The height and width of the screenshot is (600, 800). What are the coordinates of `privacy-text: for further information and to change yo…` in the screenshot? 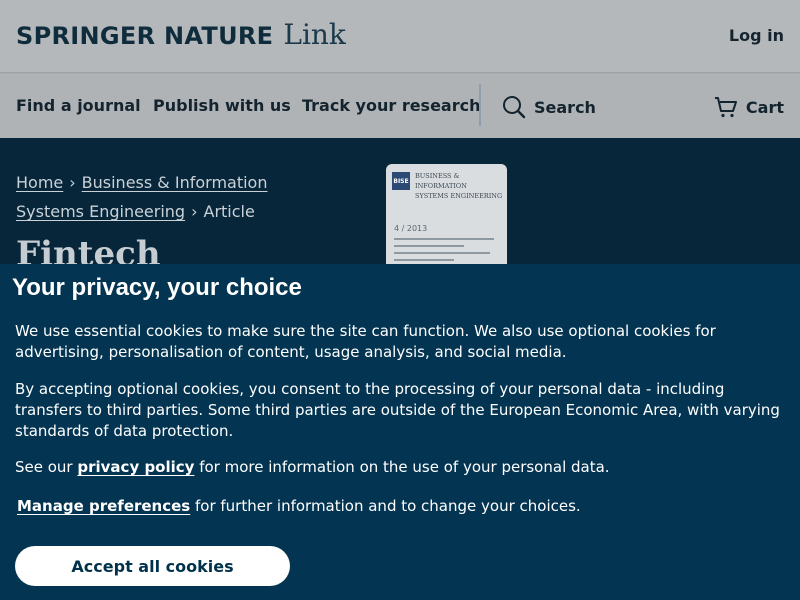 It's located at (385, 506).